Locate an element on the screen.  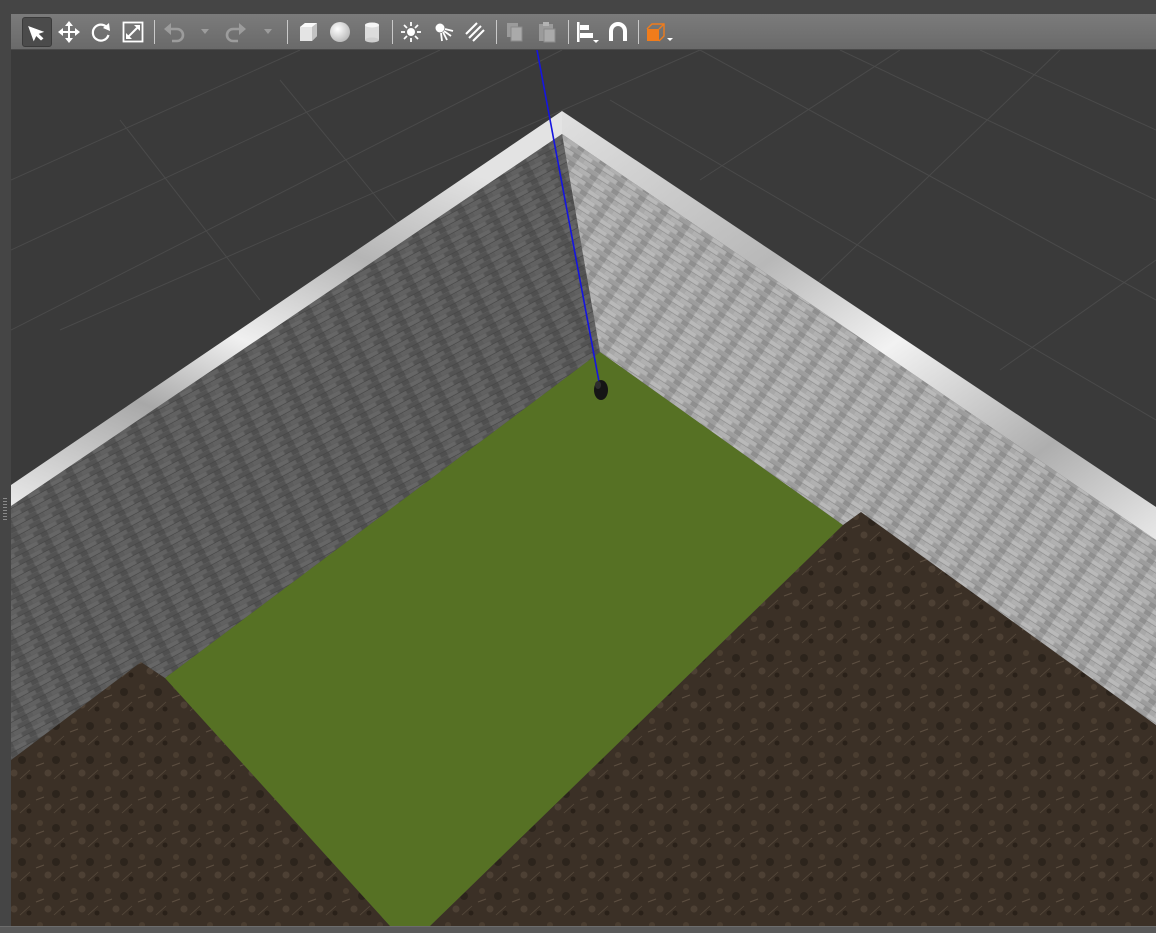
scale-mode-button is located at coordinates (133, 32).